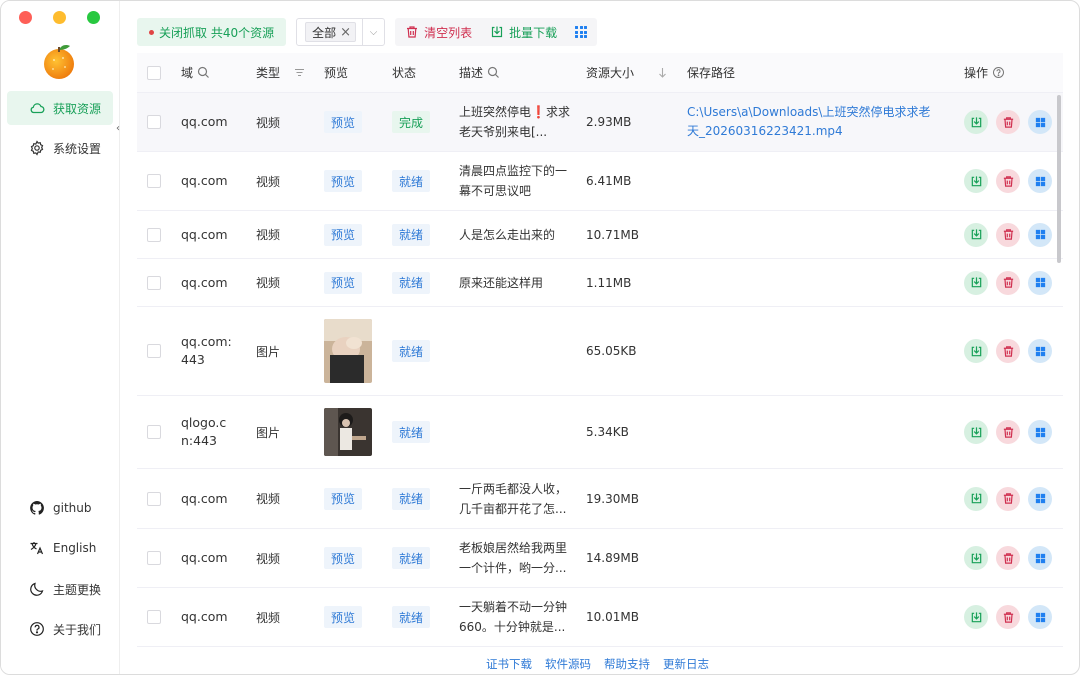 The width and height of the screenshot is (1080, 675). Describe the element at coordinates (60, 148) in the screenshot. I see `sidebar-item-settings: 系统设置` at that location.